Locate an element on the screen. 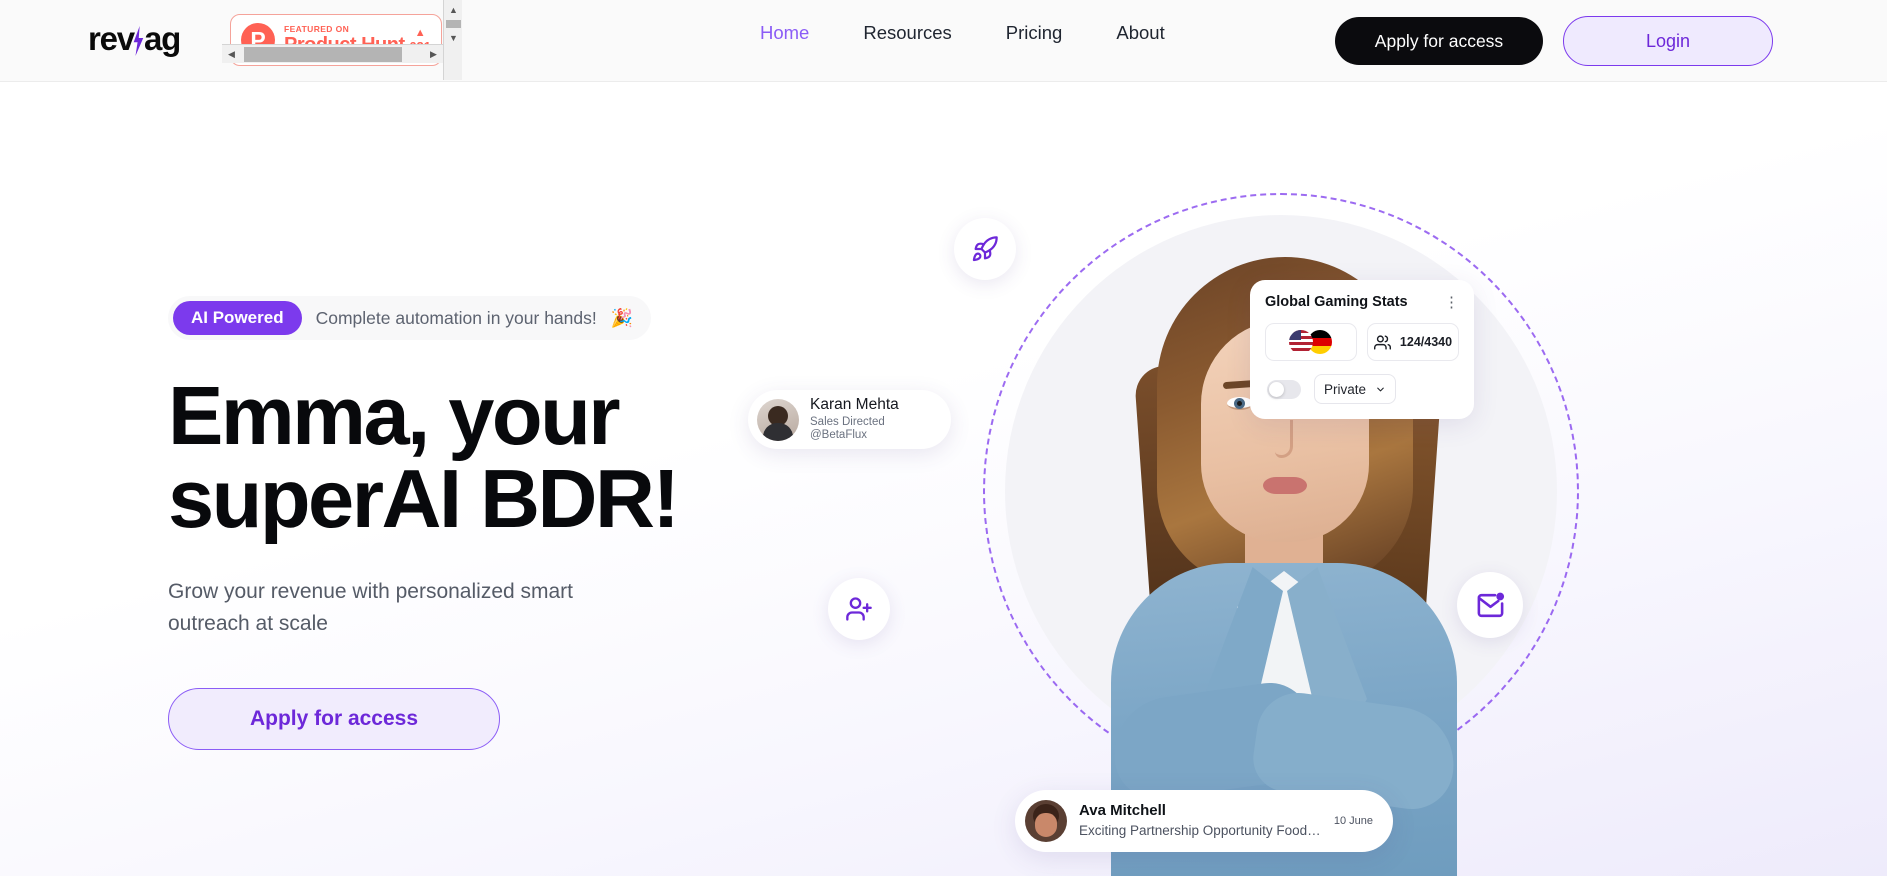  upvote-arrow-icon: ▲ is located at coordinates (420, 32).